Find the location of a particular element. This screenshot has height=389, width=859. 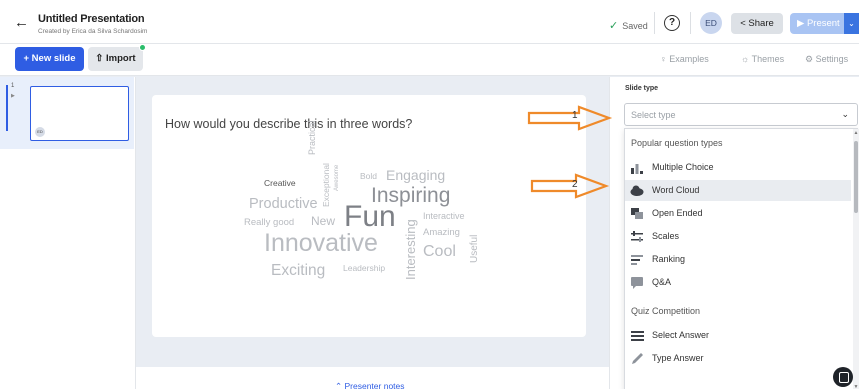

chevron-up-icon: ⌃ is located at coordinates (339, 385).